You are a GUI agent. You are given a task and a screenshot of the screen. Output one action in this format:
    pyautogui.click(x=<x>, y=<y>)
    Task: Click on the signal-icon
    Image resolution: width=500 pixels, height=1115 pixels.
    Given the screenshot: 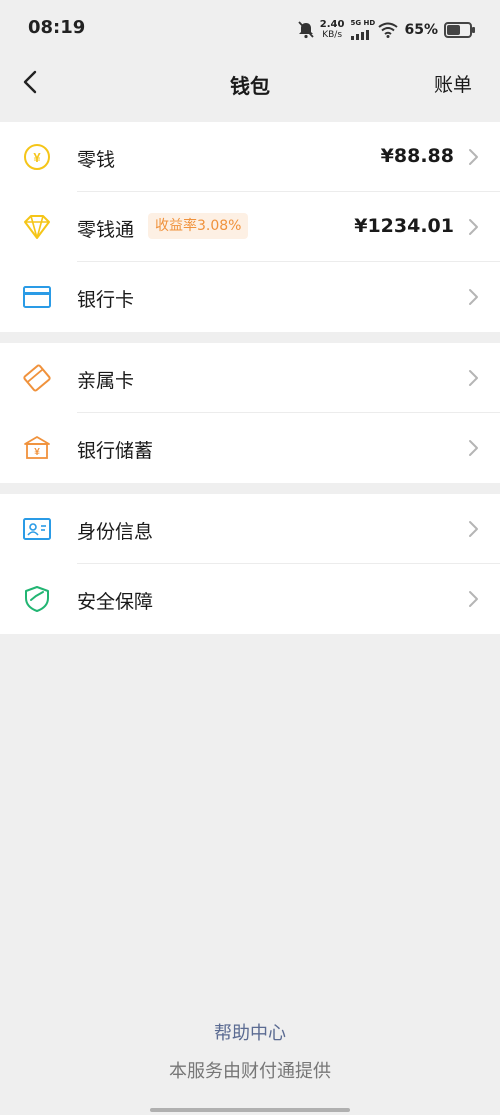 What is the action you would take?
    pyautogui.click(x=360, y=35)
    